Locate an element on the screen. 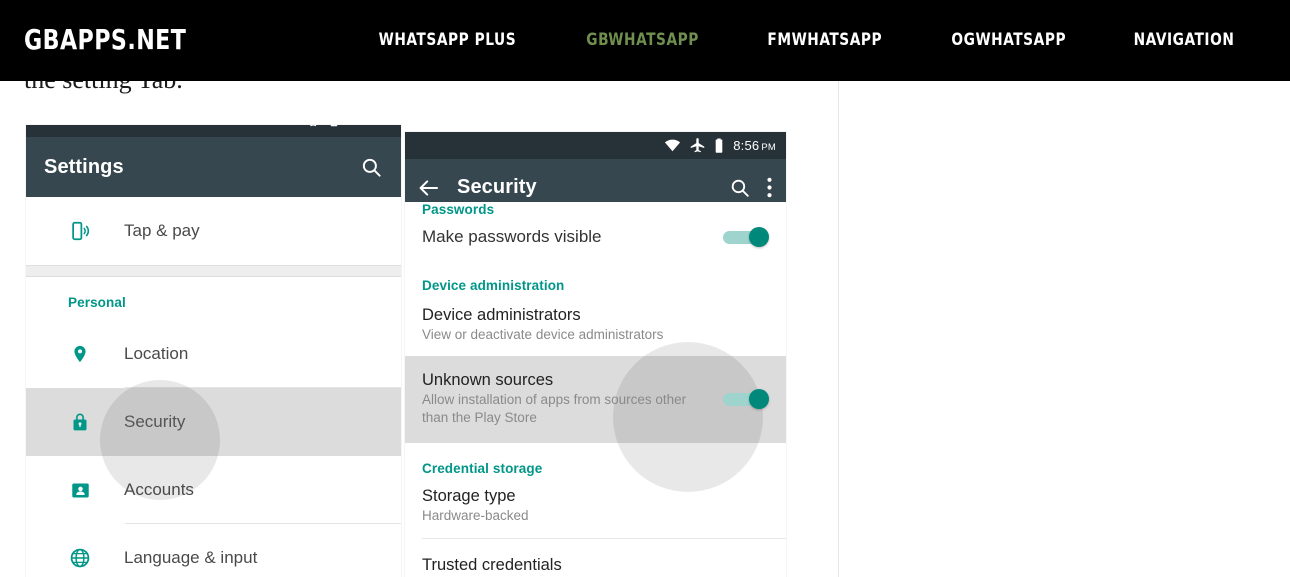  settings-row-language-input: Language & input is located at coordinates (213, 550).